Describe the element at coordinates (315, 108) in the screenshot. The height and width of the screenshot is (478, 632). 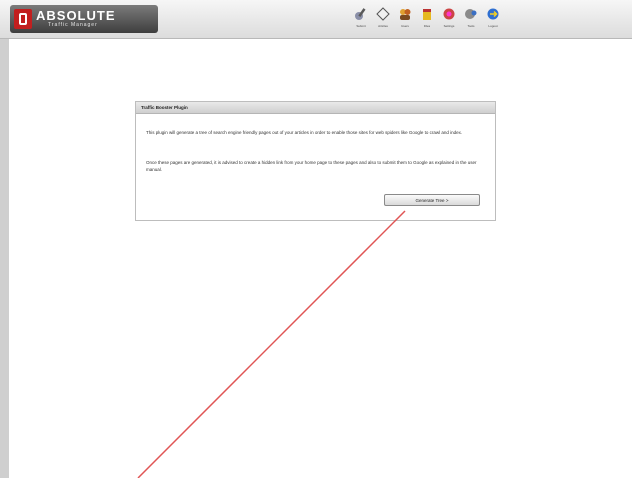
I see `panel-title: Traffic Booster Plugin` at that location.